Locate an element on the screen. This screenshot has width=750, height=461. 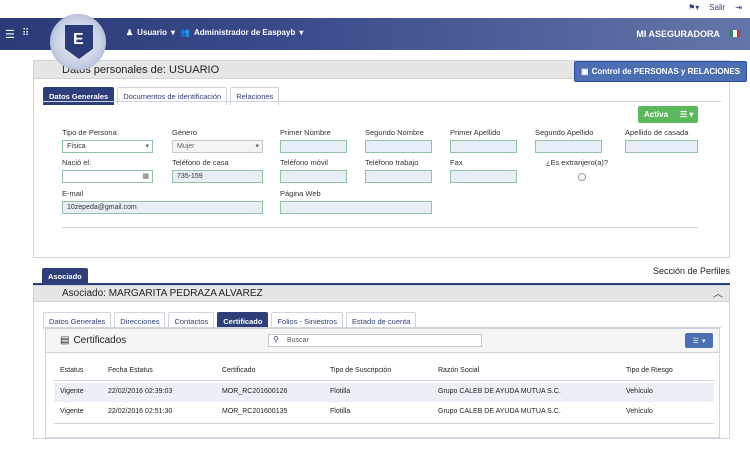
genero-select: Mujer ▾ is located at coordinates (217, 146).